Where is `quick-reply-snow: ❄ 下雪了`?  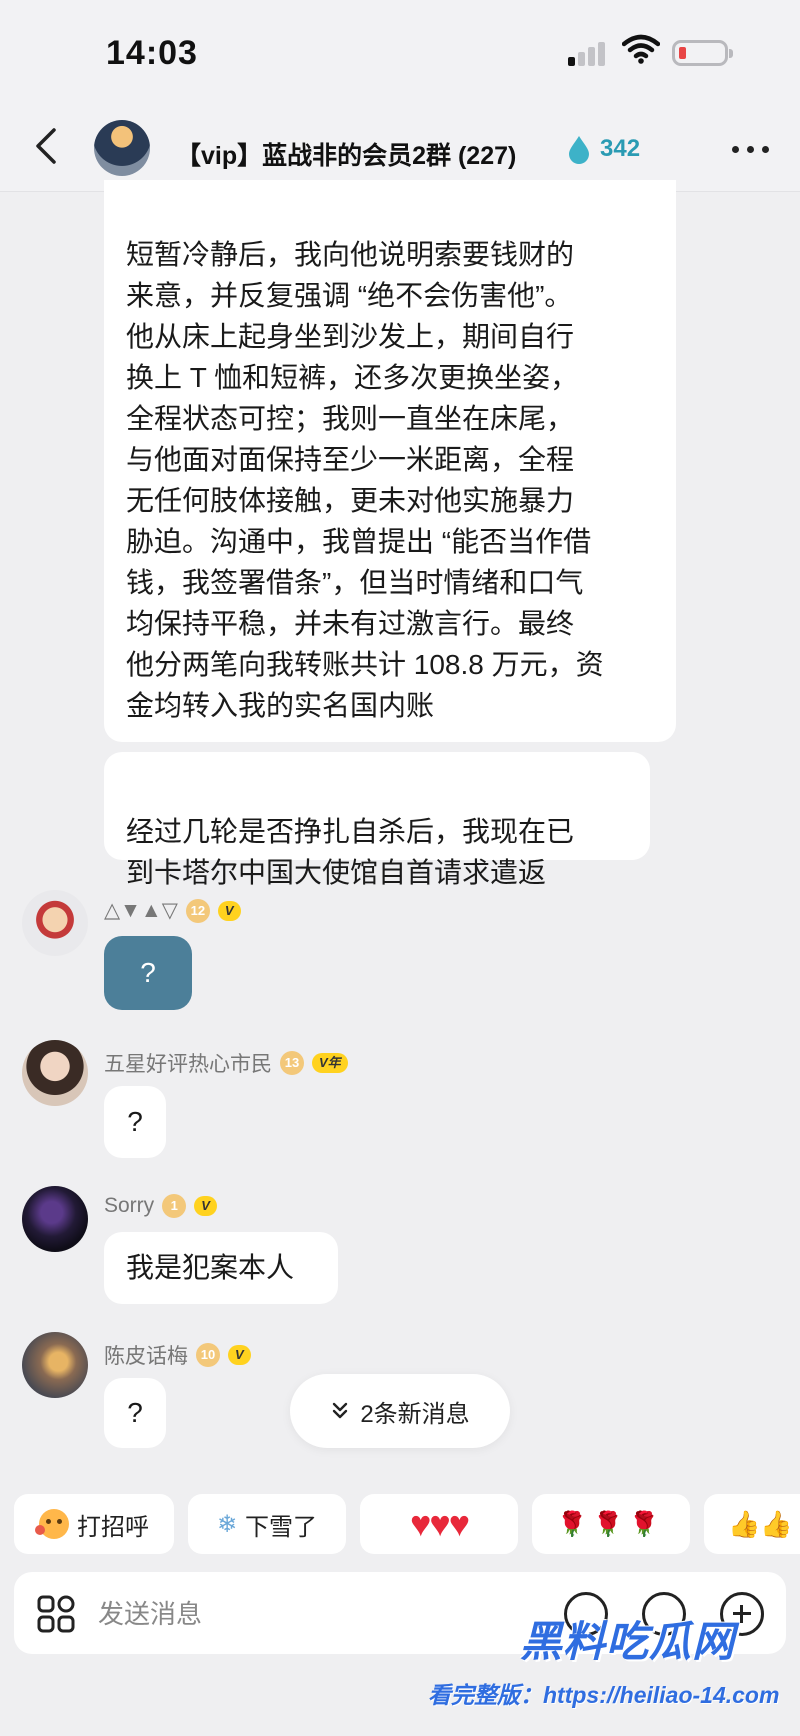
quick-reply-snow: ❄ 下雪了 is located at coordinates (267, 1524).